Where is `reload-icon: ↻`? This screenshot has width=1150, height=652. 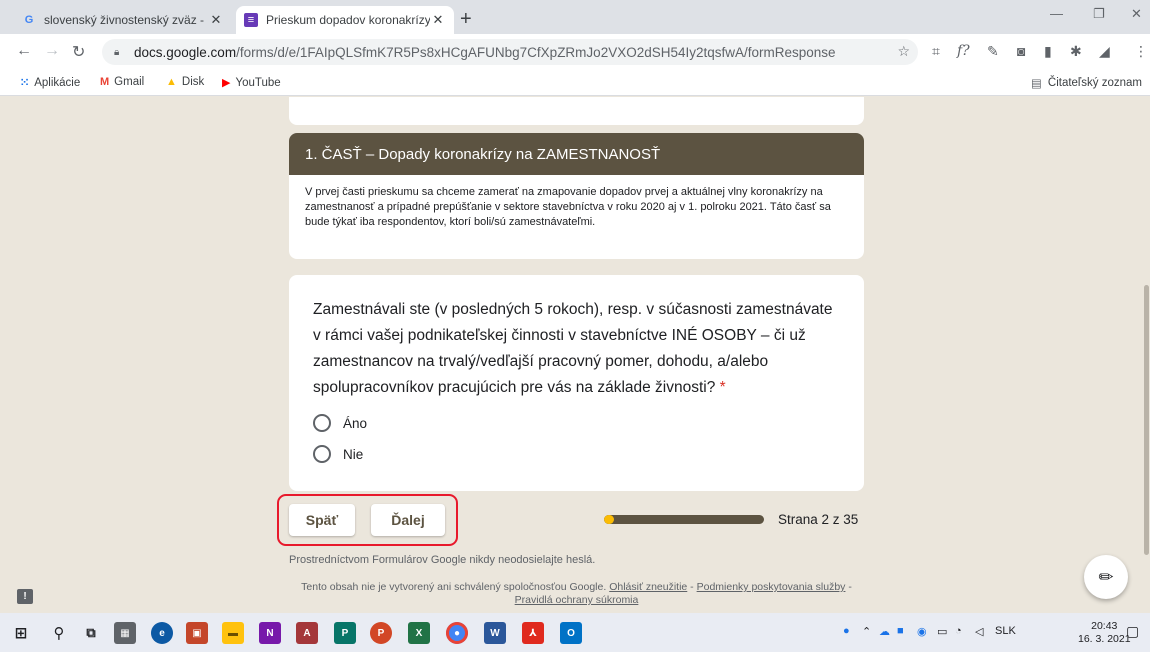 reload-icon: ↻ is located at coordinates (78, 52).